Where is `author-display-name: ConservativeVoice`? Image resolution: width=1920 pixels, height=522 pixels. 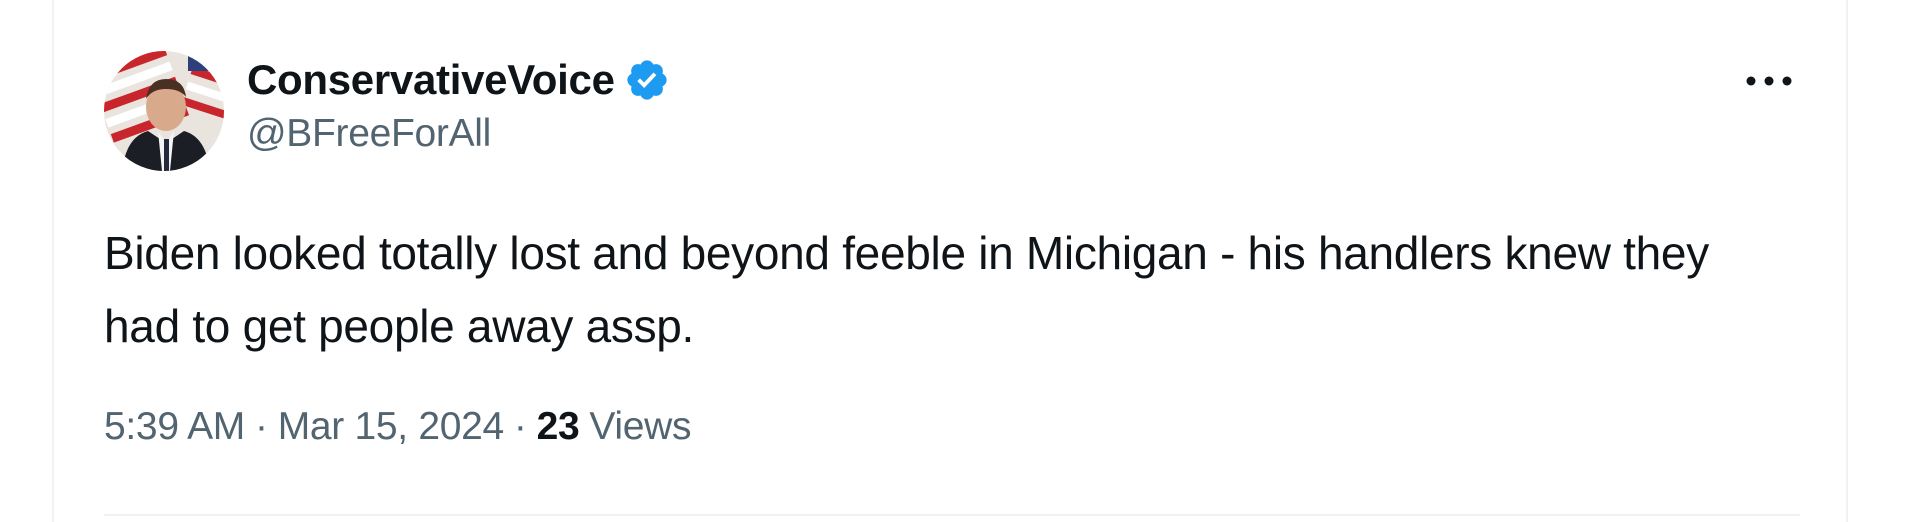 author-display-name: ConservativeVoice is located at coordinates (431, 80).